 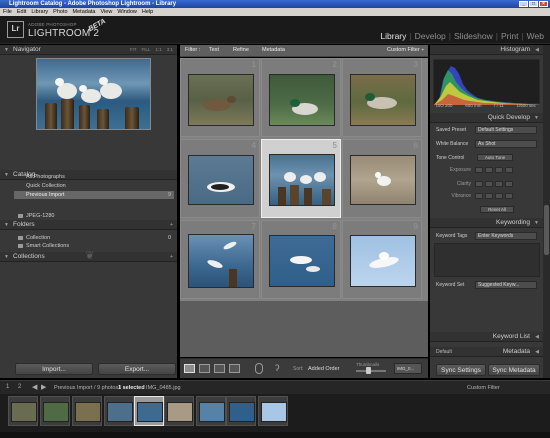 What do you see at coordinates (84, 12) in the screenshot?
I see `menu-metadata: Metadata` at bounding box center [84, 12].